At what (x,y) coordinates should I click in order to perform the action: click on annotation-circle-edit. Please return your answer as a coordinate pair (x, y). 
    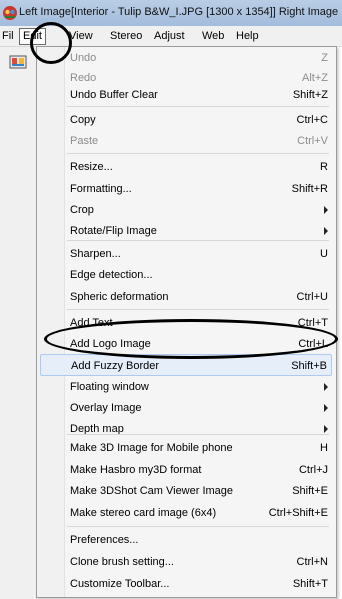
    Looking at the image, I should click on (51, 43).